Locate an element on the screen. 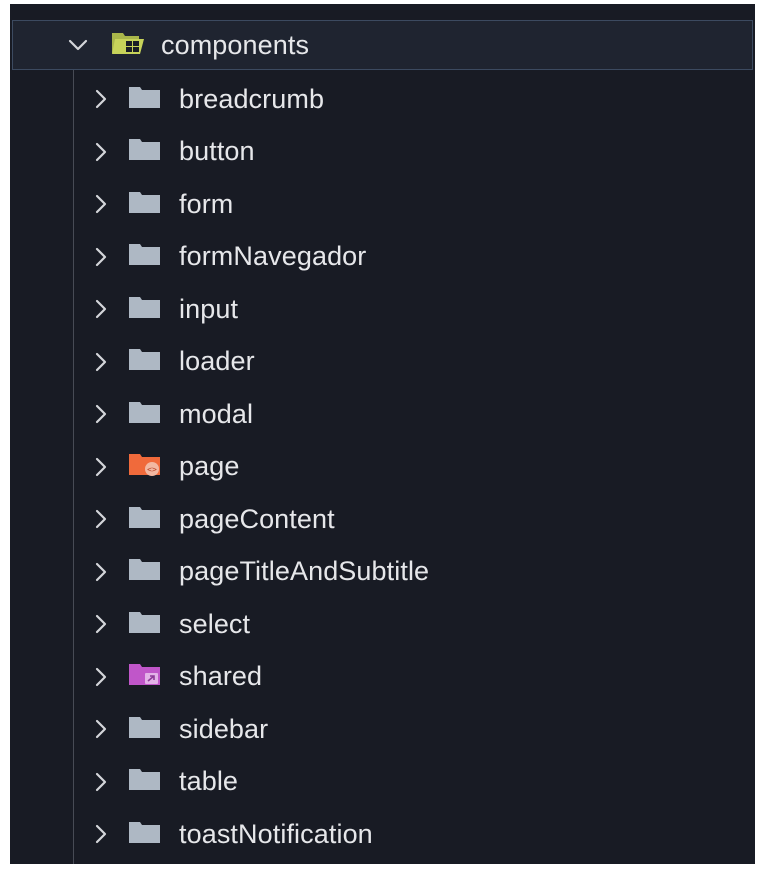  folder-row-form: form is located at coordinates (382, 204).